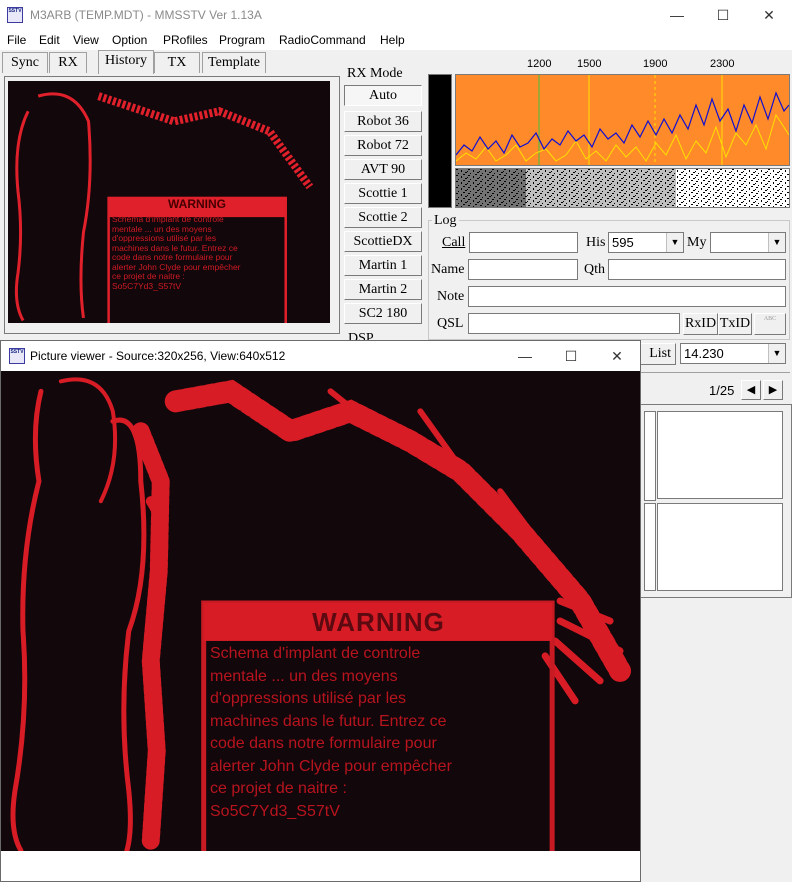  Describe the element at coordinates (617, 356) in the screenshot. I see `viewer-close-button: ✕` at that location.